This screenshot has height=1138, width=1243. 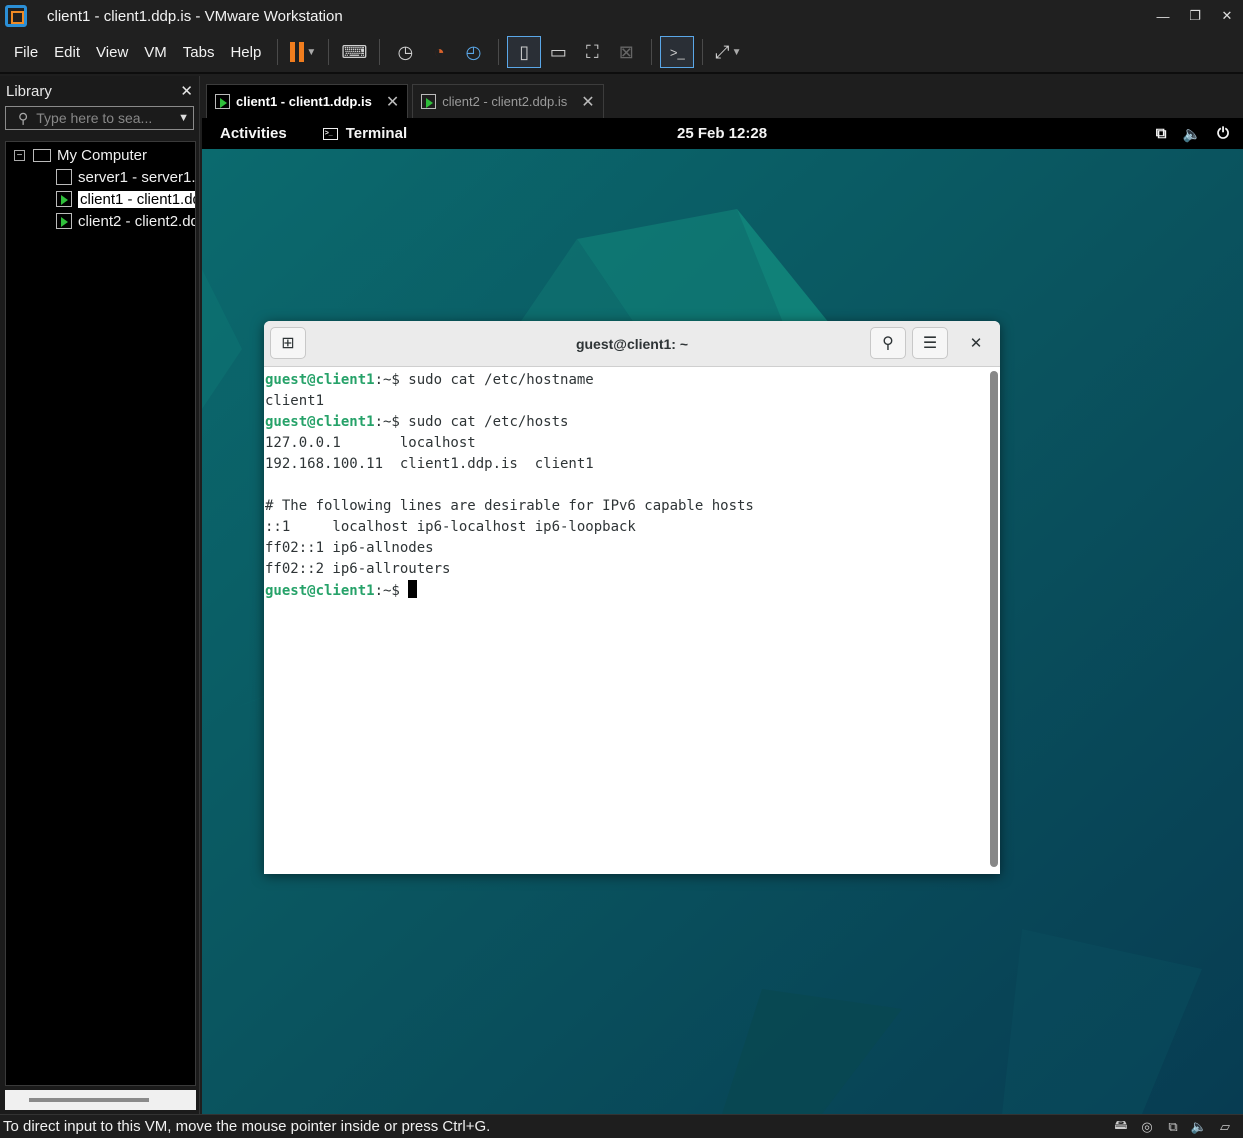 What do you see at coordinates (450, 527) in the screenshot?
I see `line-text: ::1 localhost ip6-localhost ip6-loopback` at bounding box center [450, 527].